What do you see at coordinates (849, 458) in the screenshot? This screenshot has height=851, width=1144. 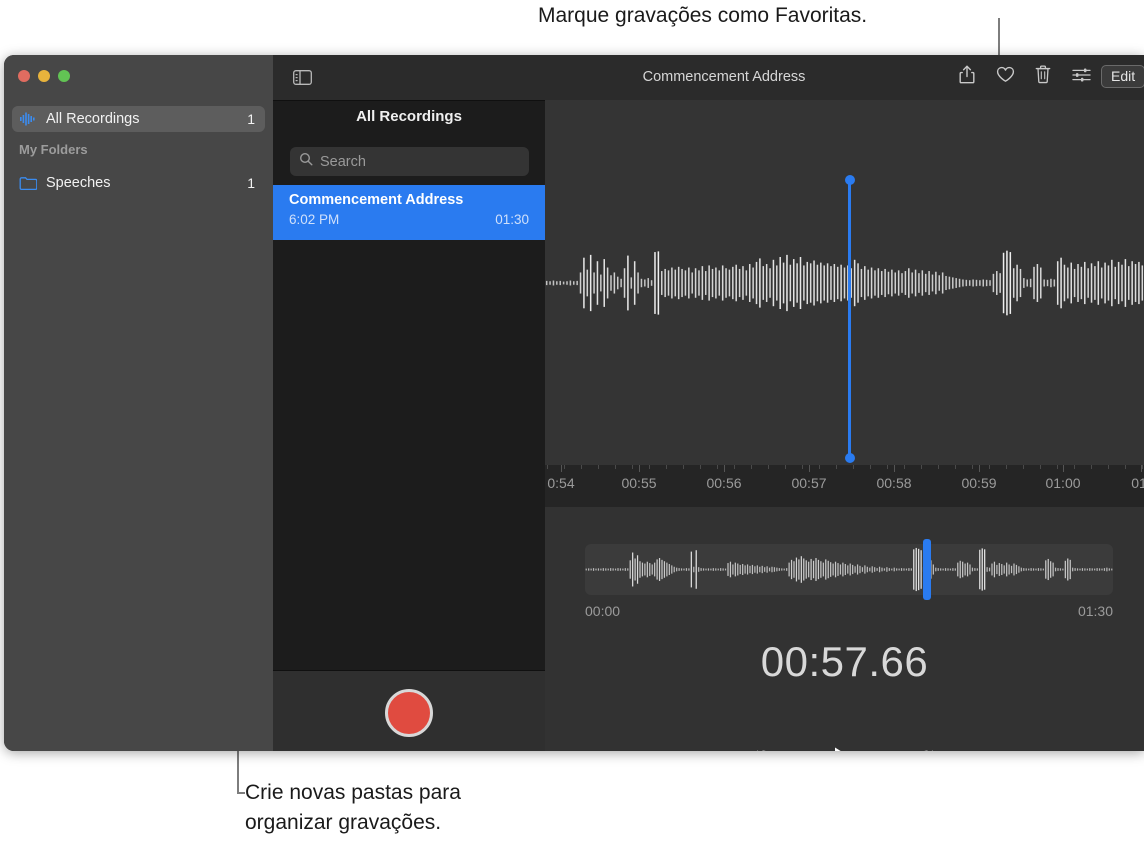 I see `playhead-handle-bottom` at bounding box center [849, 458].